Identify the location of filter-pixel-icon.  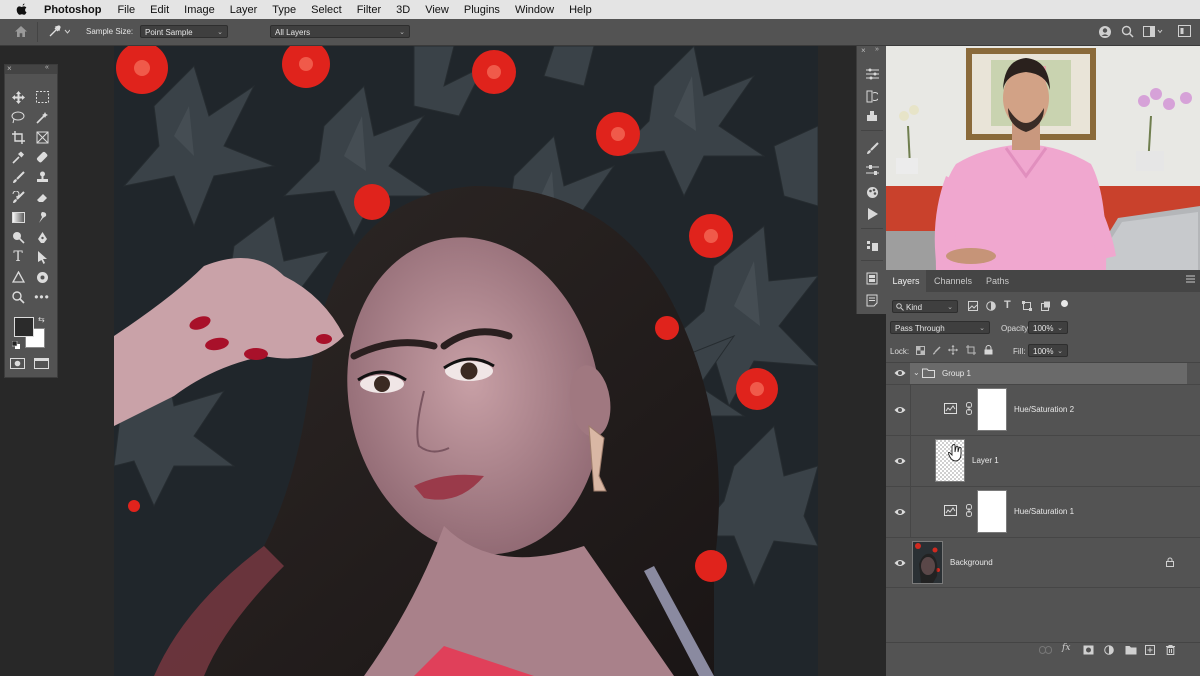
(973, 306).